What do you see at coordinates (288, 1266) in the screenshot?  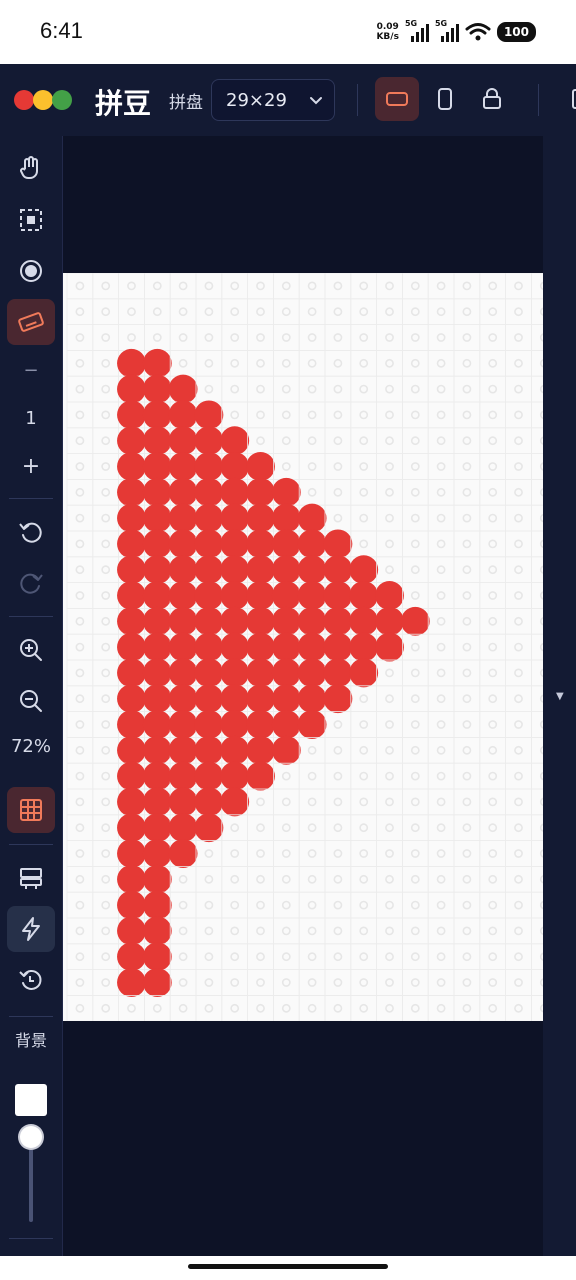 I see `home-indicator` at bounding box center [288, 1266].